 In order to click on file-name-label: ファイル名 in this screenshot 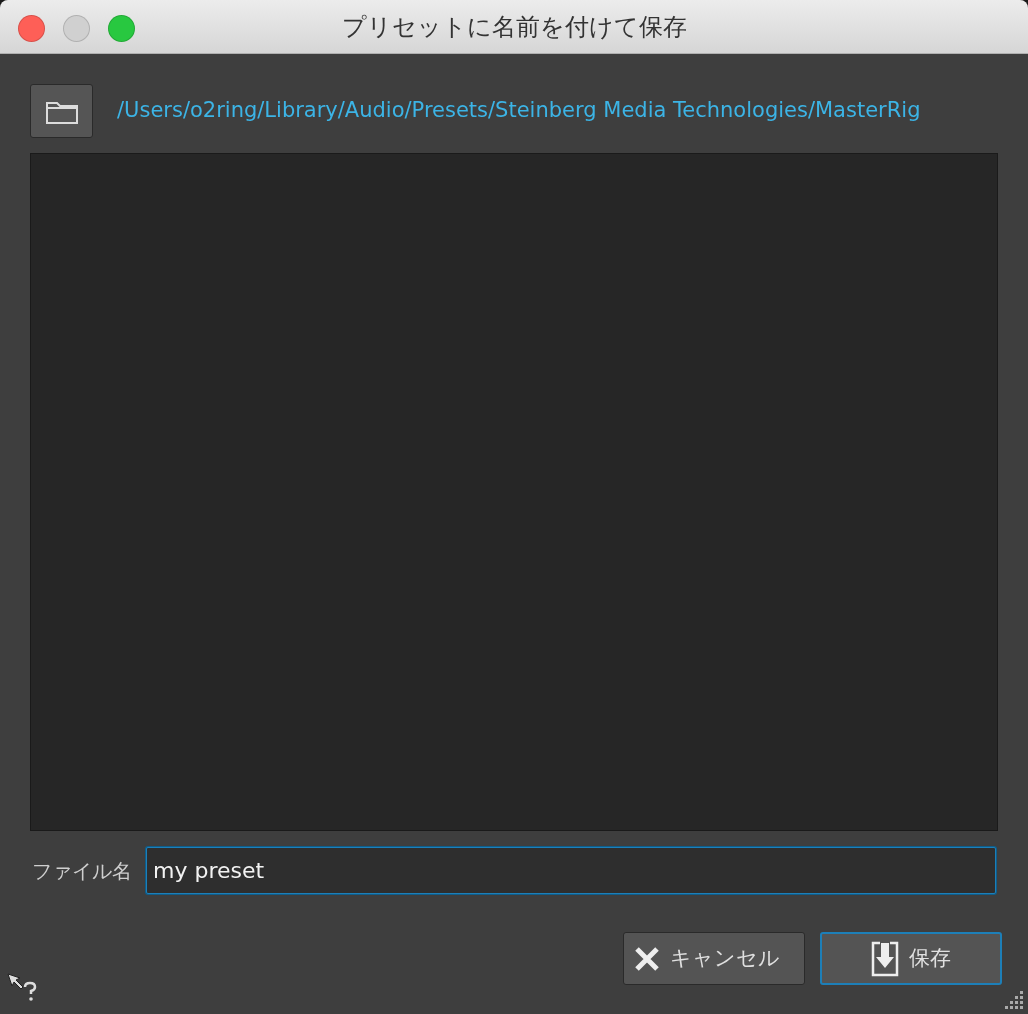, I will do `click(82, 871)`.